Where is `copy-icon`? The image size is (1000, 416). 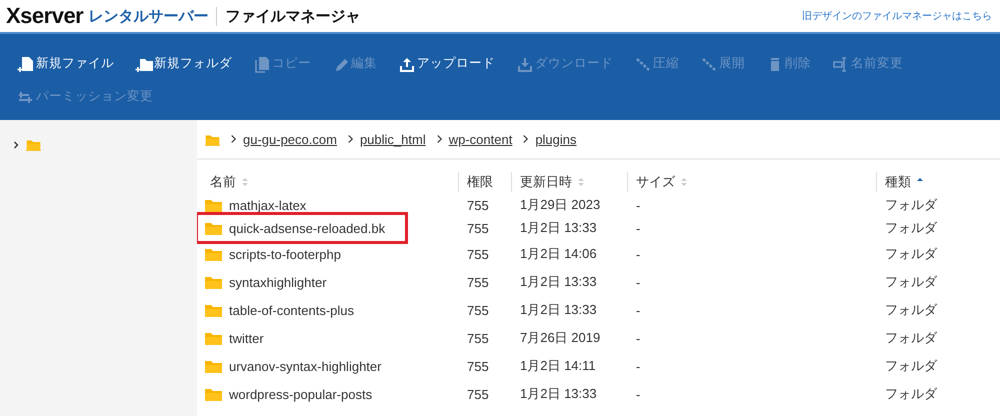
copy-icon is located at coordinates (262, 64).